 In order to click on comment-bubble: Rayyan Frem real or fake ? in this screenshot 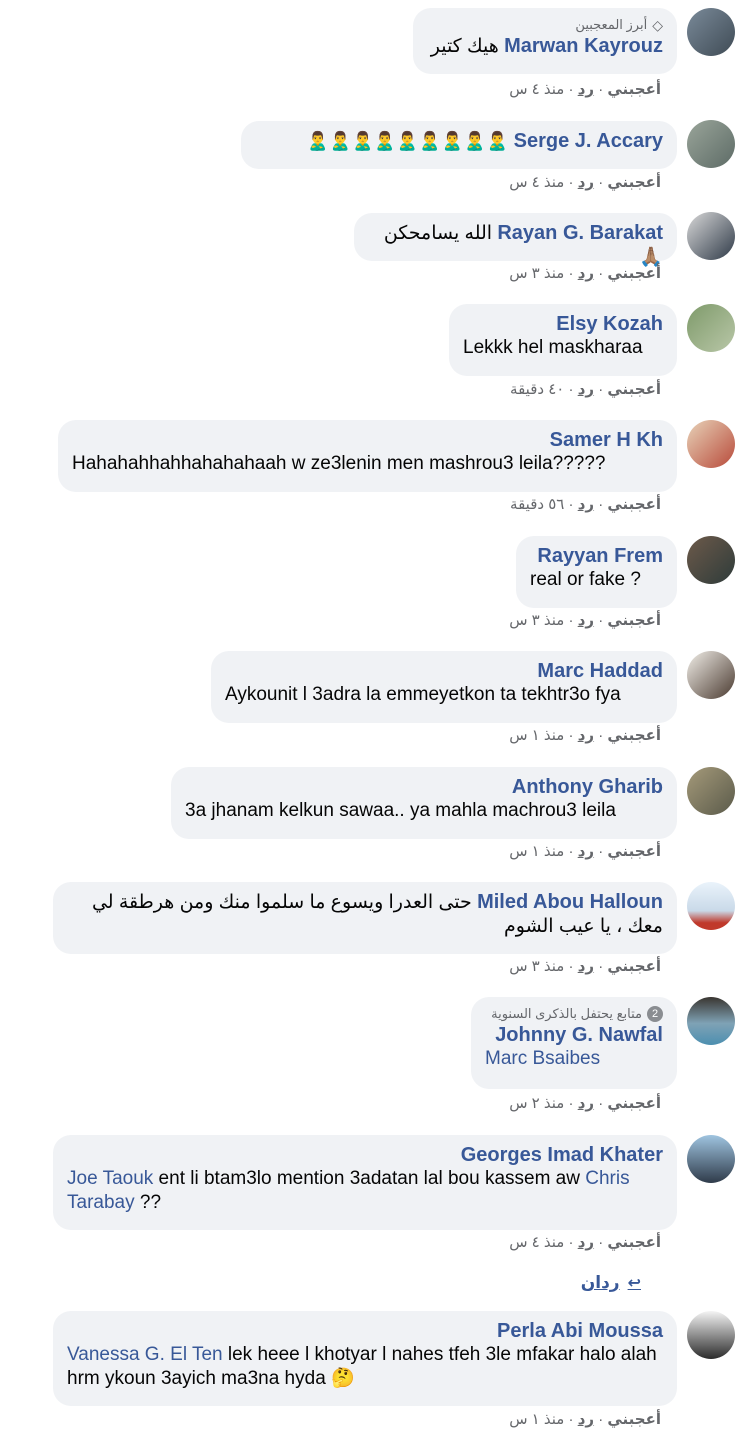, I will do `click(596, 572)`.